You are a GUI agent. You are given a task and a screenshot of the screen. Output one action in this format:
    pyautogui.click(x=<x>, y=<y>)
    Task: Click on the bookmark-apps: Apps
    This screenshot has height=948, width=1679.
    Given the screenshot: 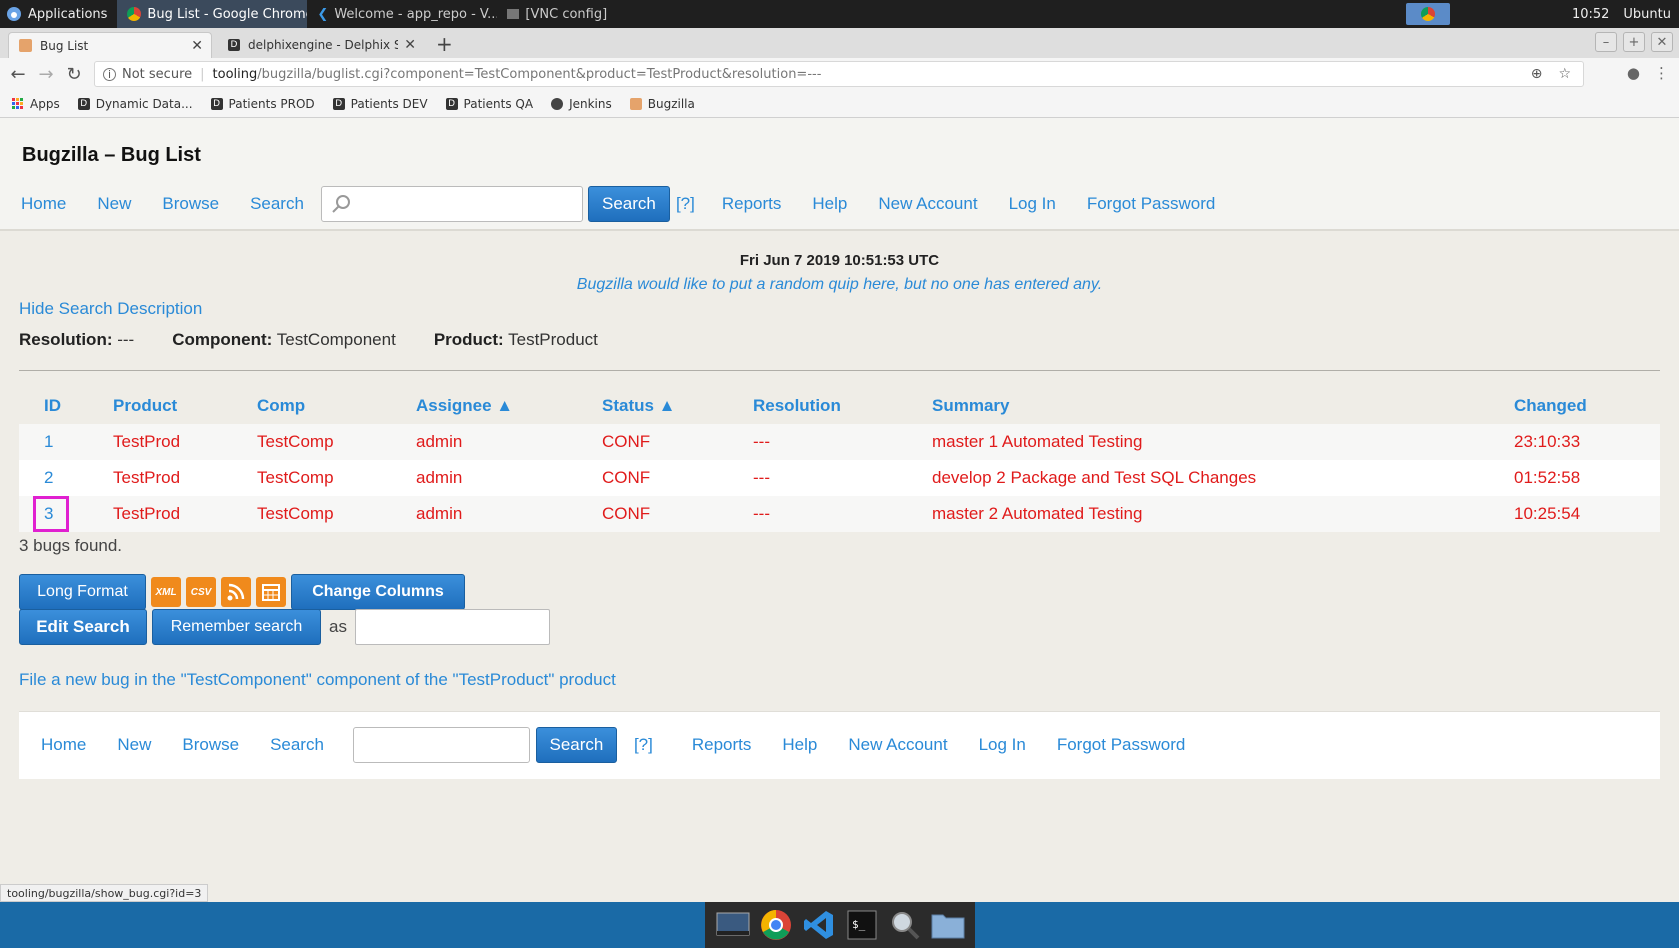 What is the action you would take?
    pyautogui.click(x=36, y=104)
    